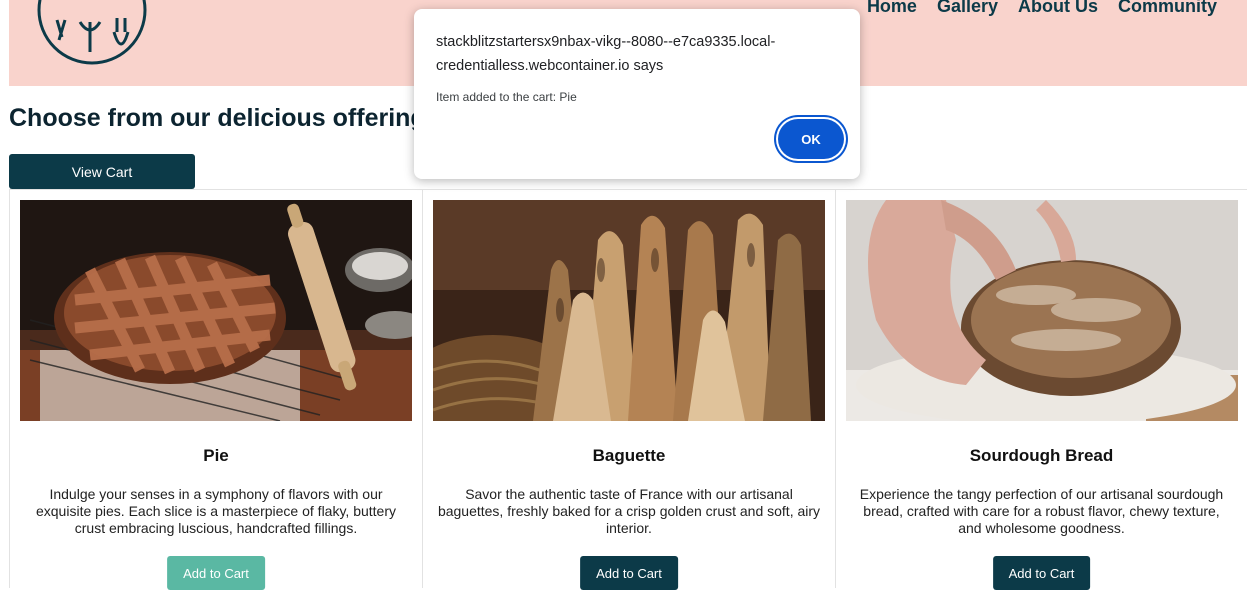  I want to click on nav-item-community: Community, so click(1167, 8).